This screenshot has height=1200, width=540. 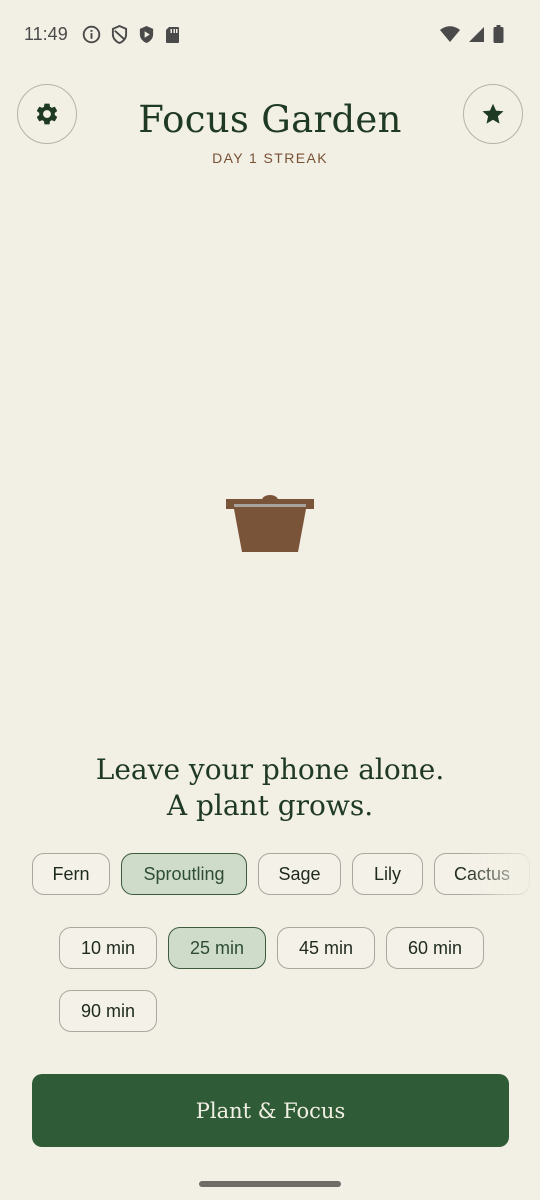 What do you see at coordinates (146, 34) in the screenshot?
I see `play-protect-icon` at bounding box center [146, 34].